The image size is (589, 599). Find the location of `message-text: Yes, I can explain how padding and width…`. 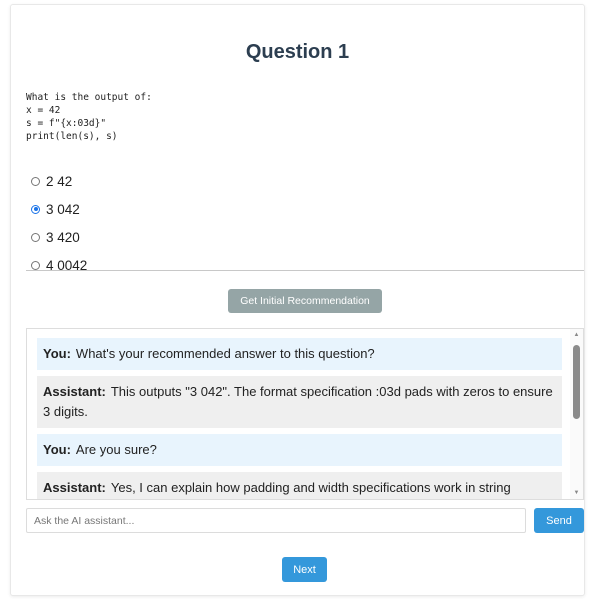

message-text: Yes, I can explain how padding and width… is located at coordinates (310, 487).